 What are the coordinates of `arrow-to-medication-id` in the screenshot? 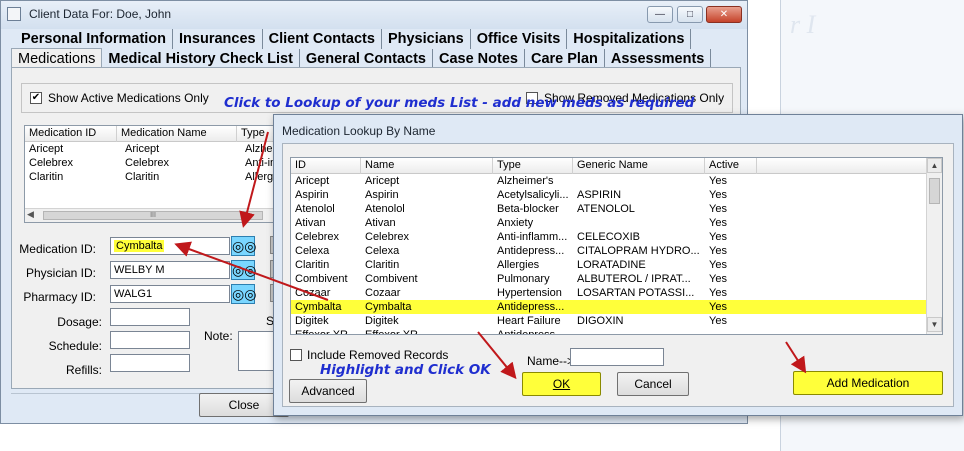 It's located at (251, 271).